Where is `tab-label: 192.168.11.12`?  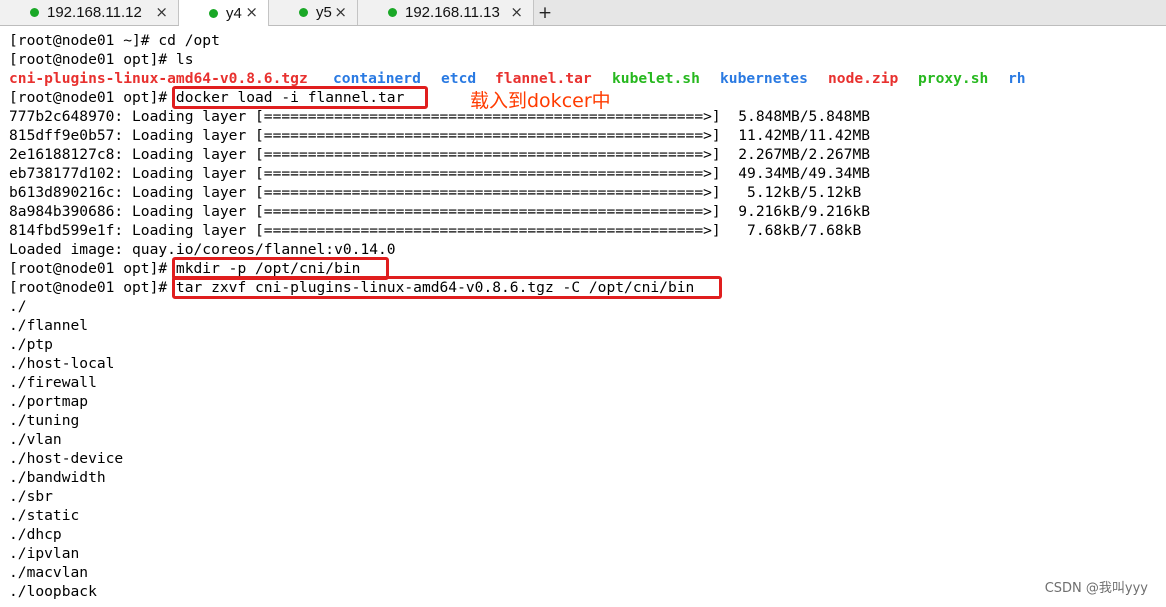
tab-label: 192.168.11.12 is located at coordinates (94, 12).